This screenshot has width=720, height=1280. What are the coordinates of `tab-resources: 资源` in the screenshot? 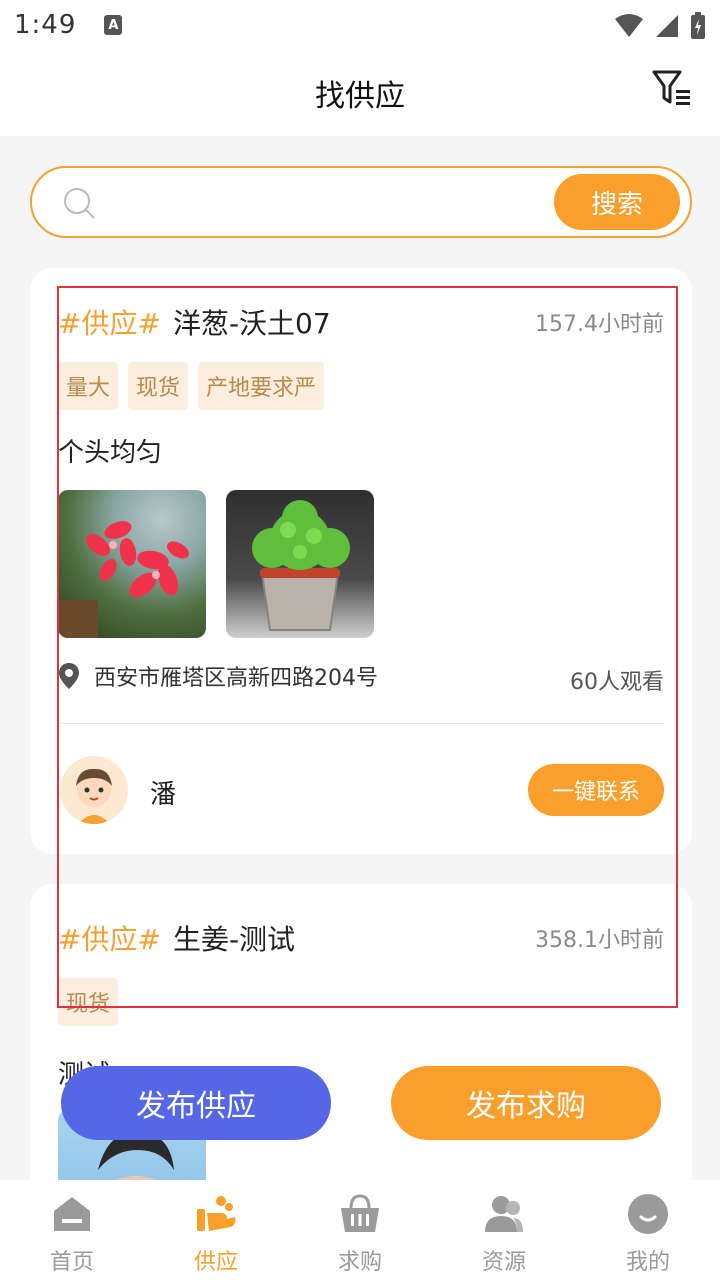 It's located at (504, 1230).